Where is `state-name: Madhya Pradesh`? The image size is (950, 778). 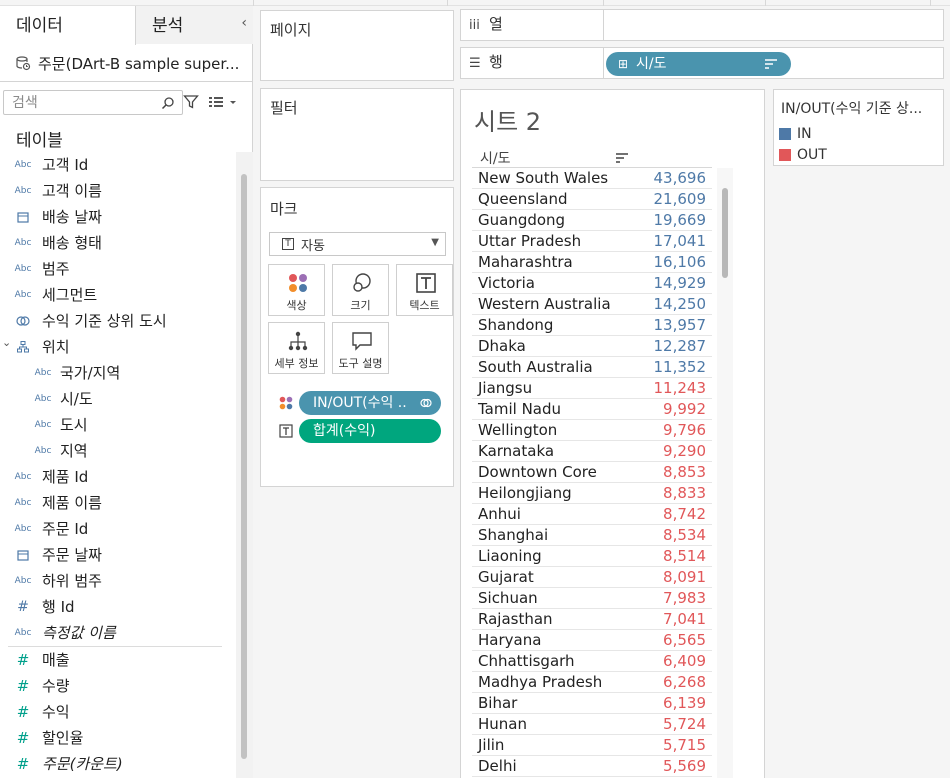
state-name: Madhya Pradesh is located at coordinates (540, 682).